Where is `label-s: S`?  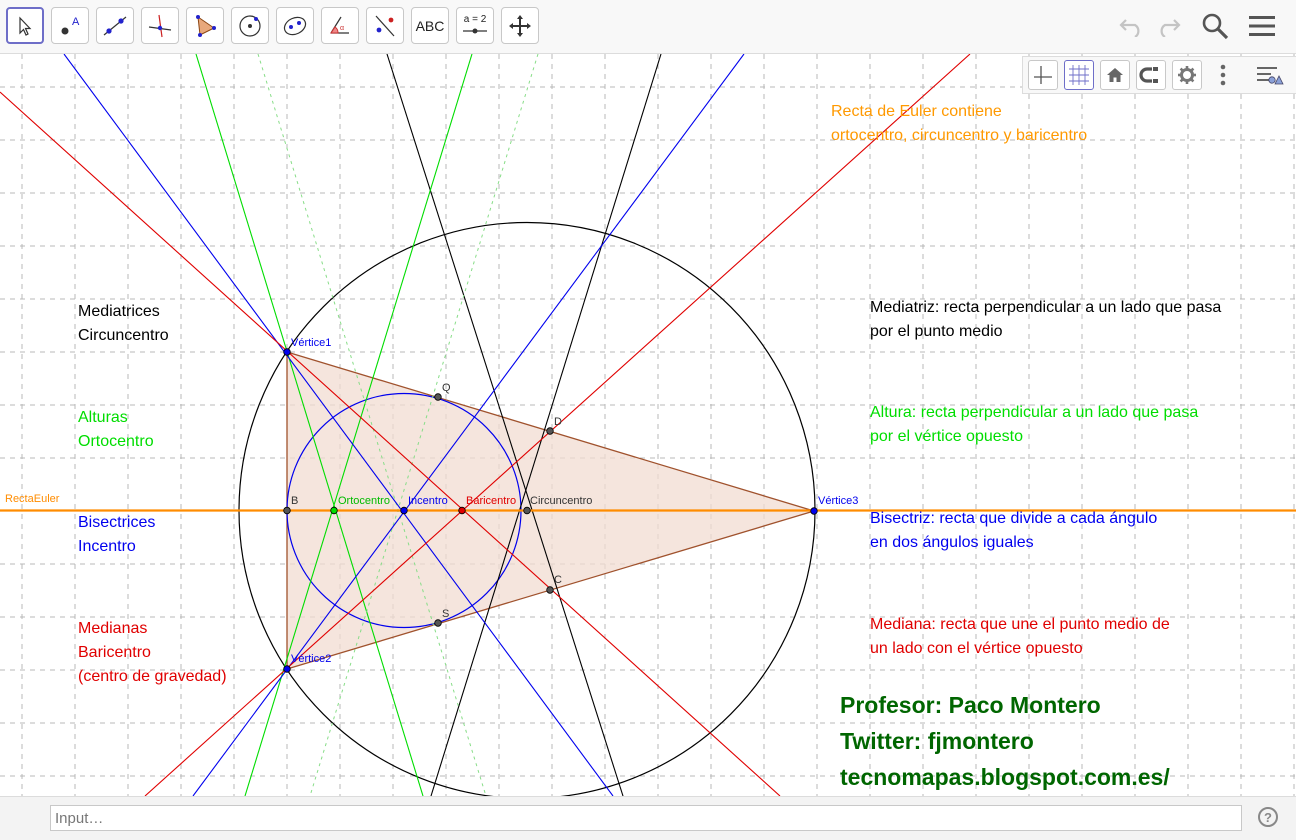 label-s: S is located at coordinates (445, 614).